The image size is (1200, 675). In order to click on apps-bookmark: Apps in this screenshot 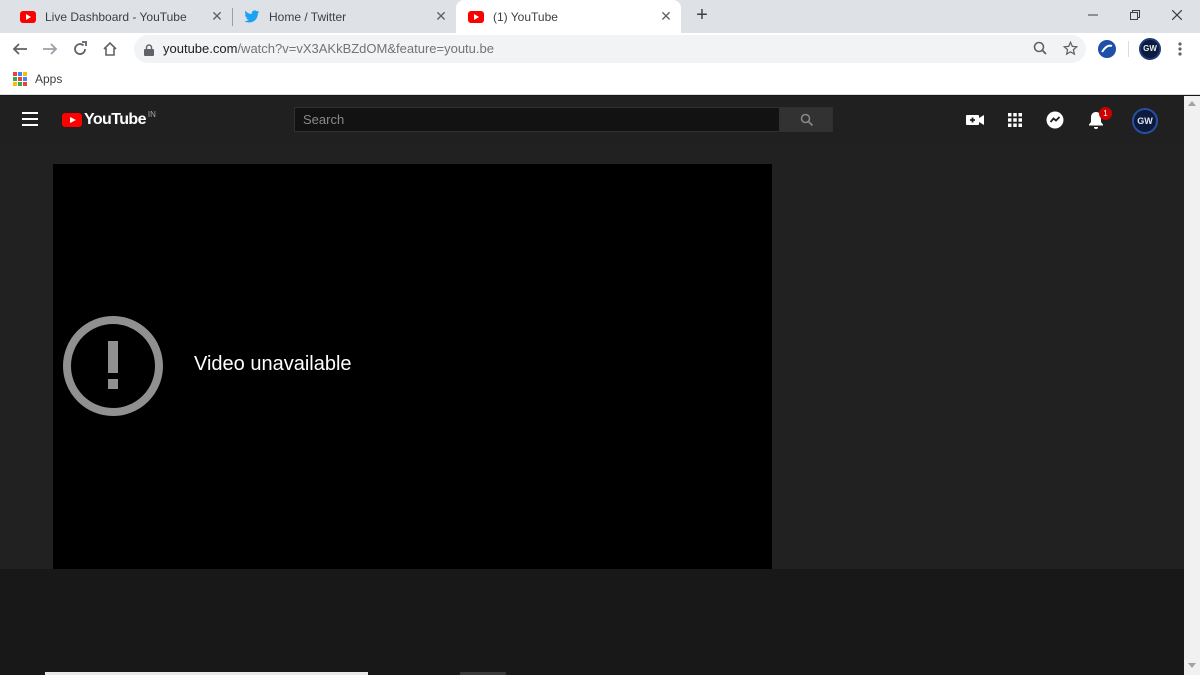, I will do `click(37, 79)`.